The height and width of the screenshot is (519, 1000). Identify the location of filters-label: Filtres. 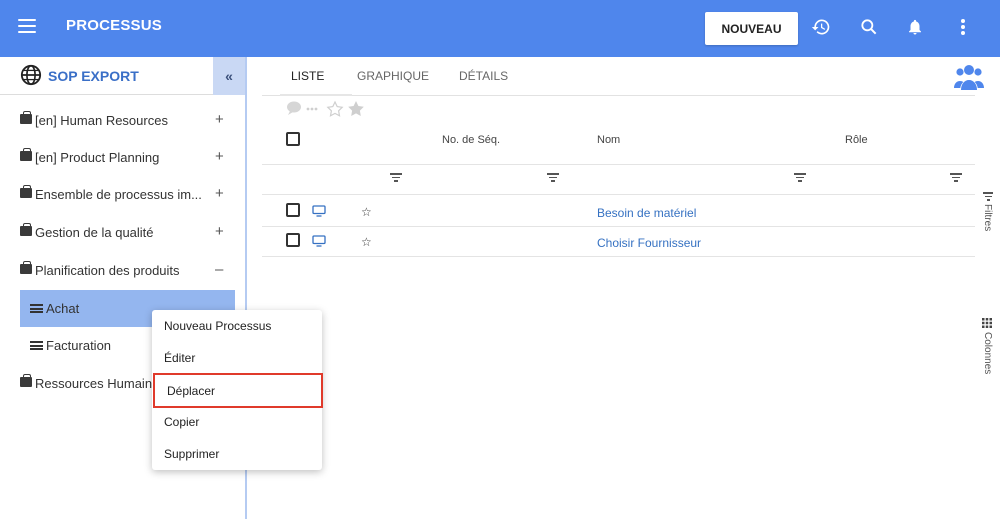
(987, 218).